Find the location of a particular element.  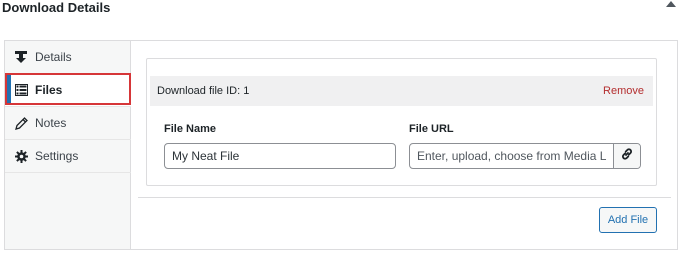

tab-label: Files is located at coordinates (49, 90).